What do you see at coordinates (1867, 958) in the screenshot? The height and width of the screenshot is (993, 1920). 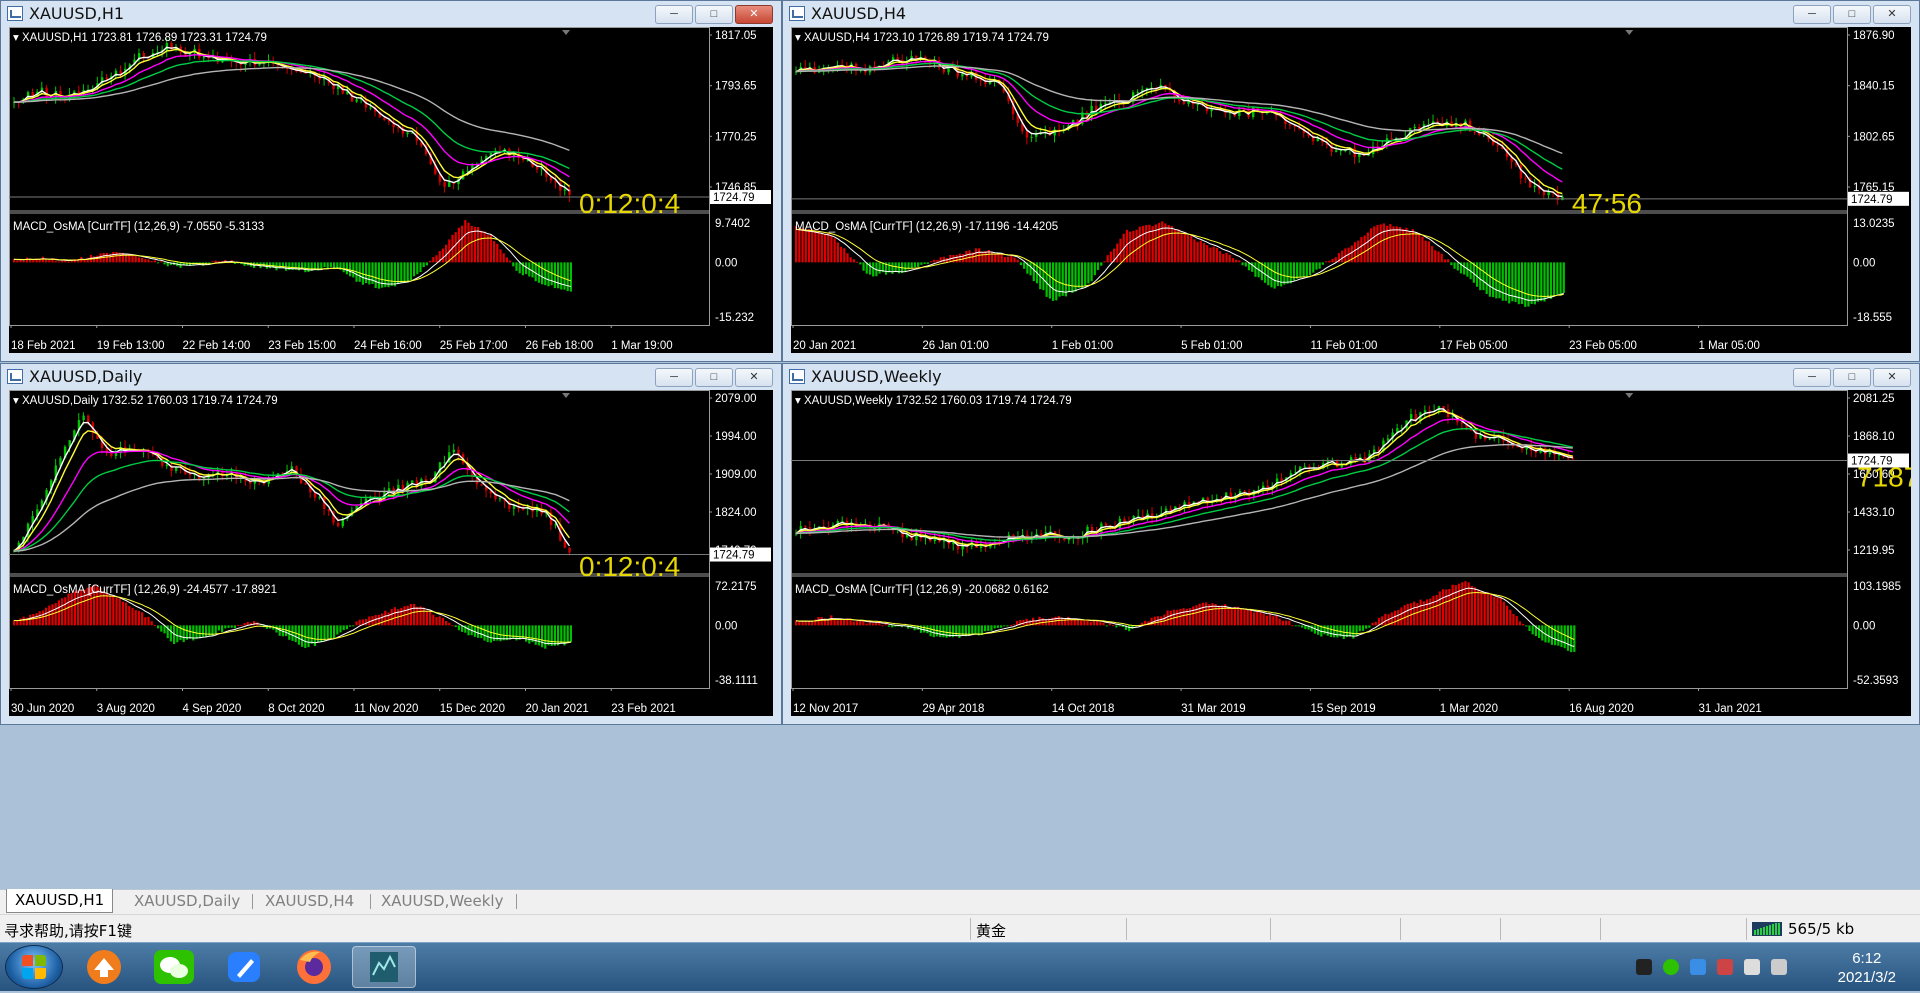 I see `clock-time: 6:12` at bounding box center [1867, 958].